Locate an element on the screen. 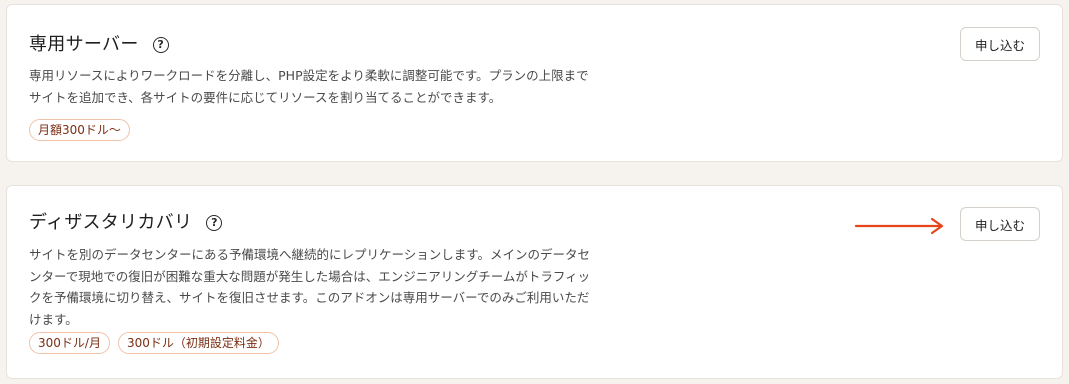  addon-title: ディザスタリカバリ is located at coordinates (111, 222).